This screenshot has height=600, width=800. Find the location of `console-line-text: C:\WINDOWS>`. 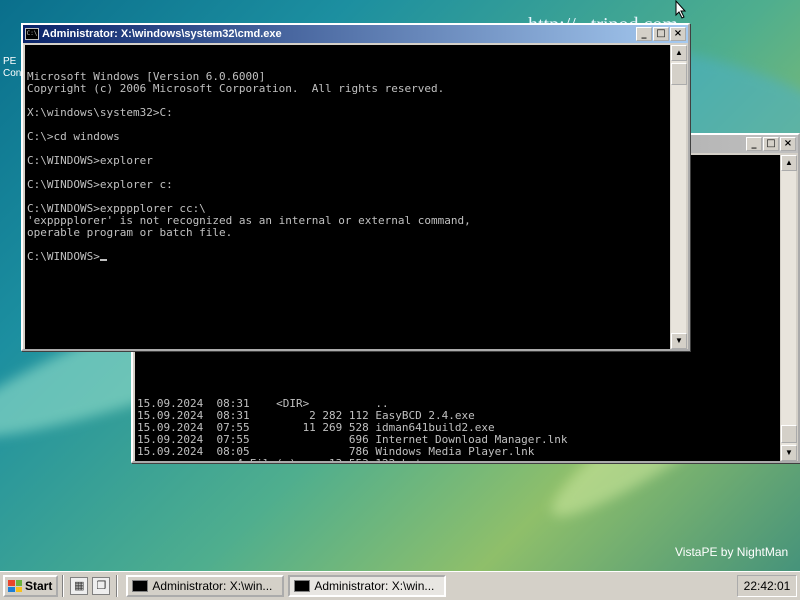

console-line-text: C:\WINDOWS> is located at coordinates (63, 256).